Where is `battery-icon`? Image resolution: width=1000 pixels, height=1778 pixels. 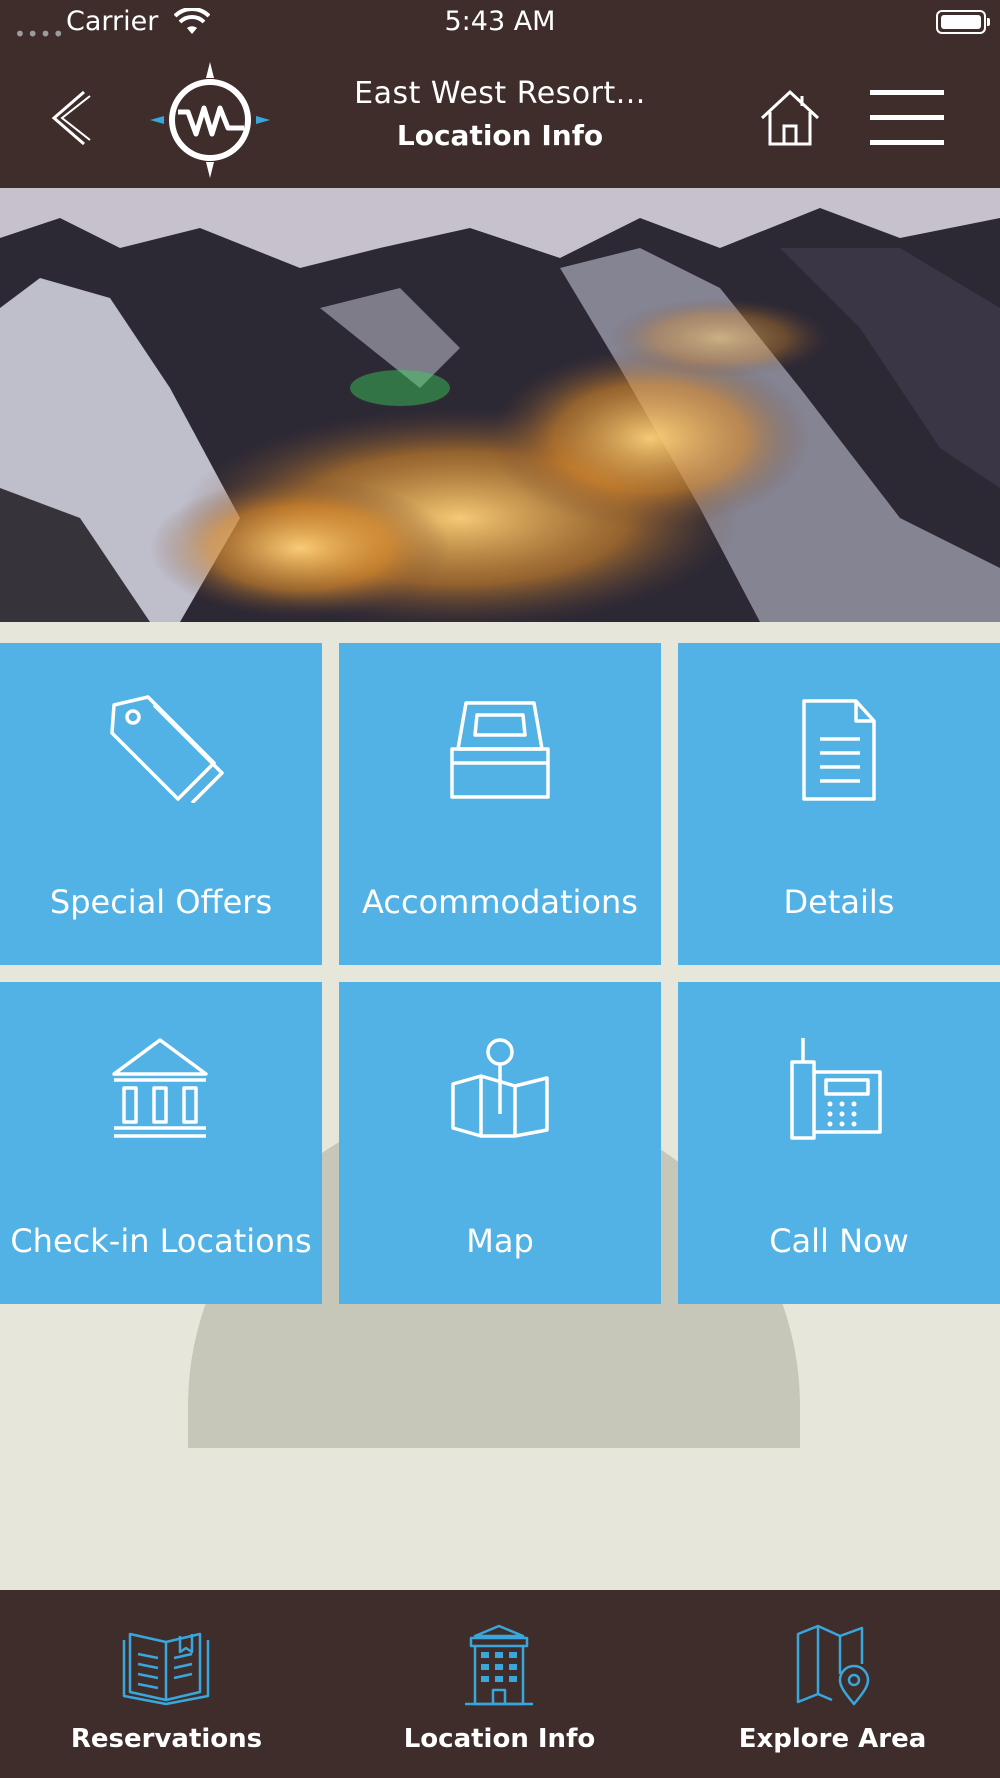 battery-icon is located at coordinates (963, 22).